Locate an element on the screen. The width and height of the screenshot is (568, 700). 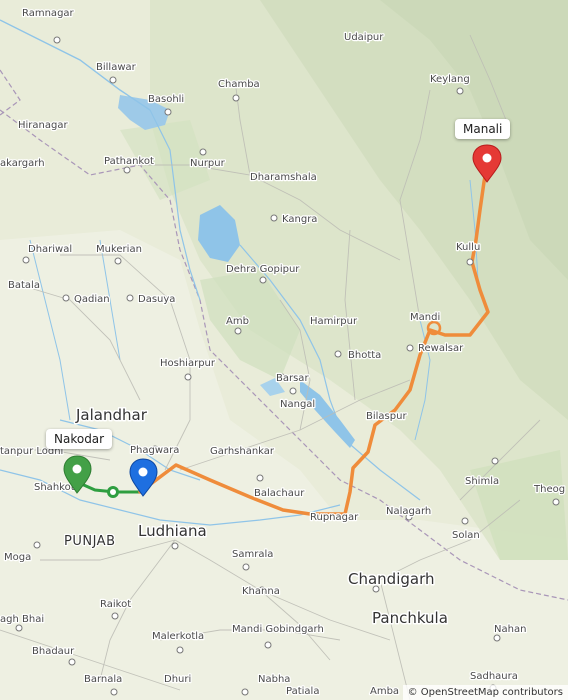
label-akargarh: akargarh is located at coordinates (22, 163).